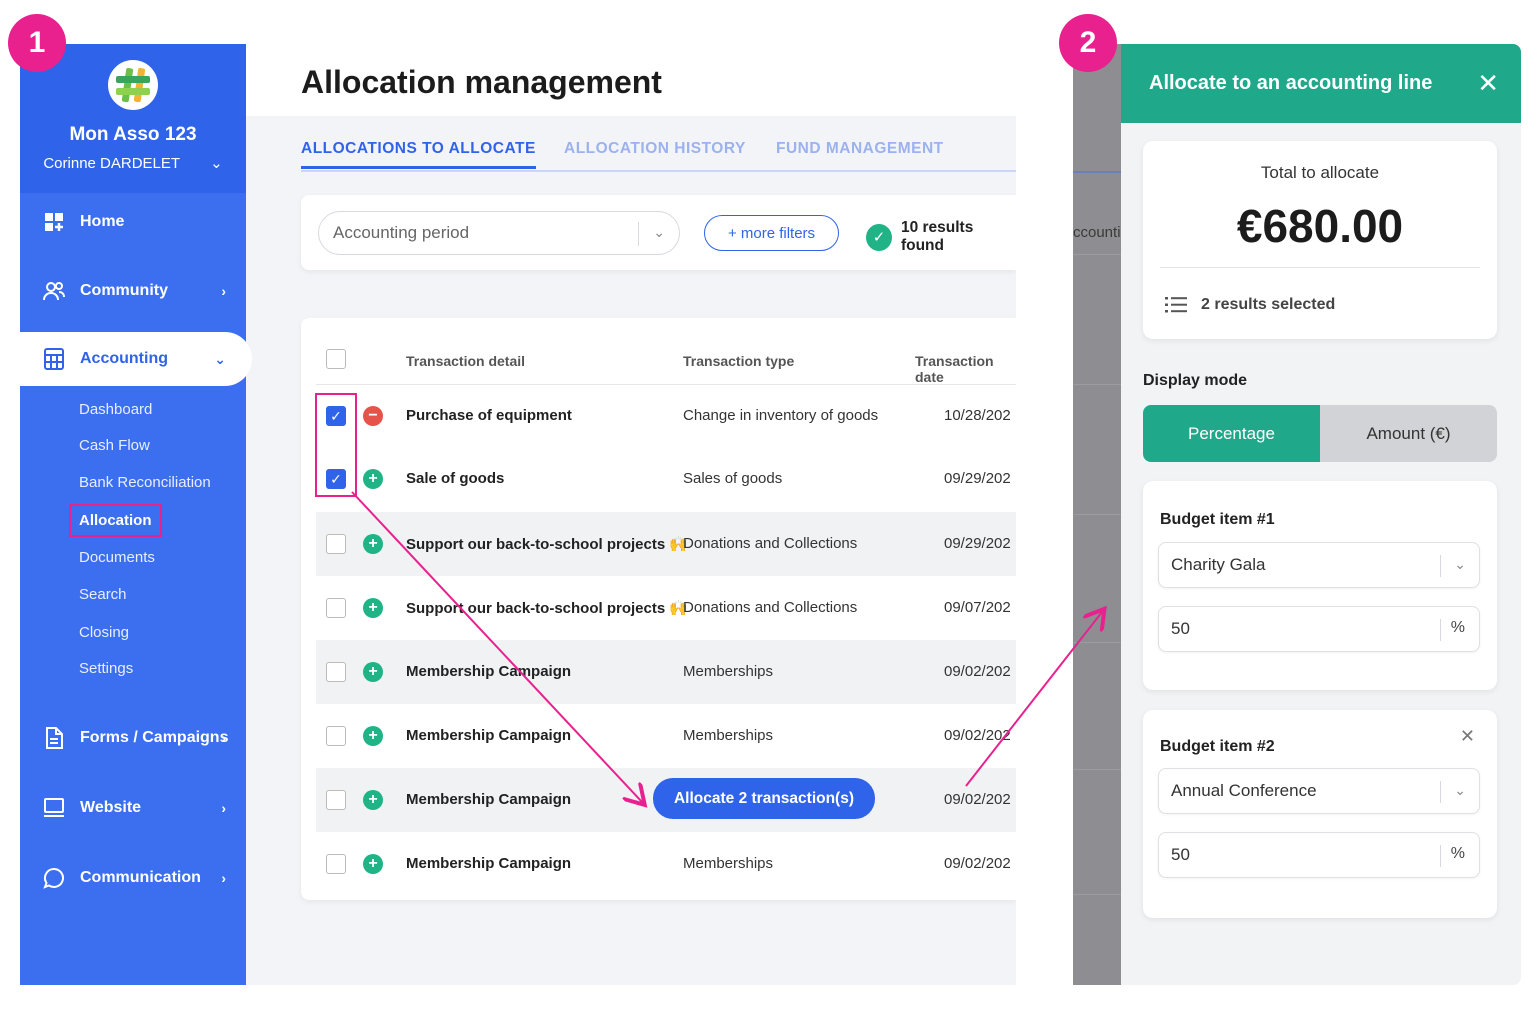 The image size is (1536, 1024). What do you see at coordinates (1320, 267) in the screenshot?
I see `total-divider` at bounding box center [1320, 267].